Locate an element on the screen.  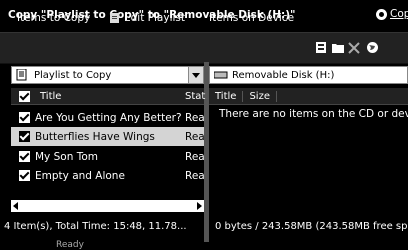
track-title: Butterflies Have Wings is located at coordinates (95, 136).